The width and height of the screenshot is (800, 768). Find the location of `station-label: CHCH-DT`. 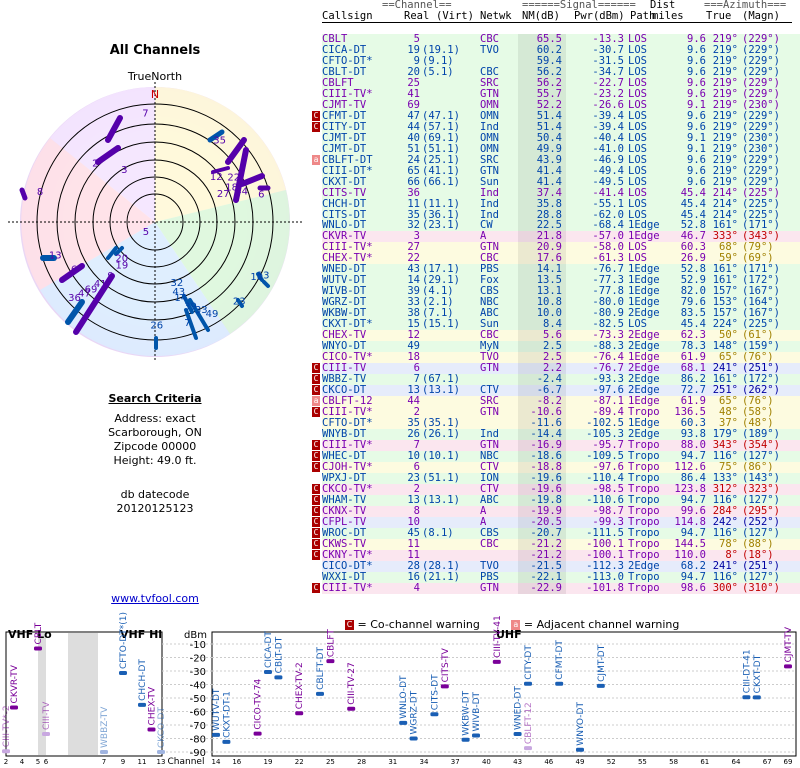

station-label: CHCH-DT is located at coordinates (143, 680).